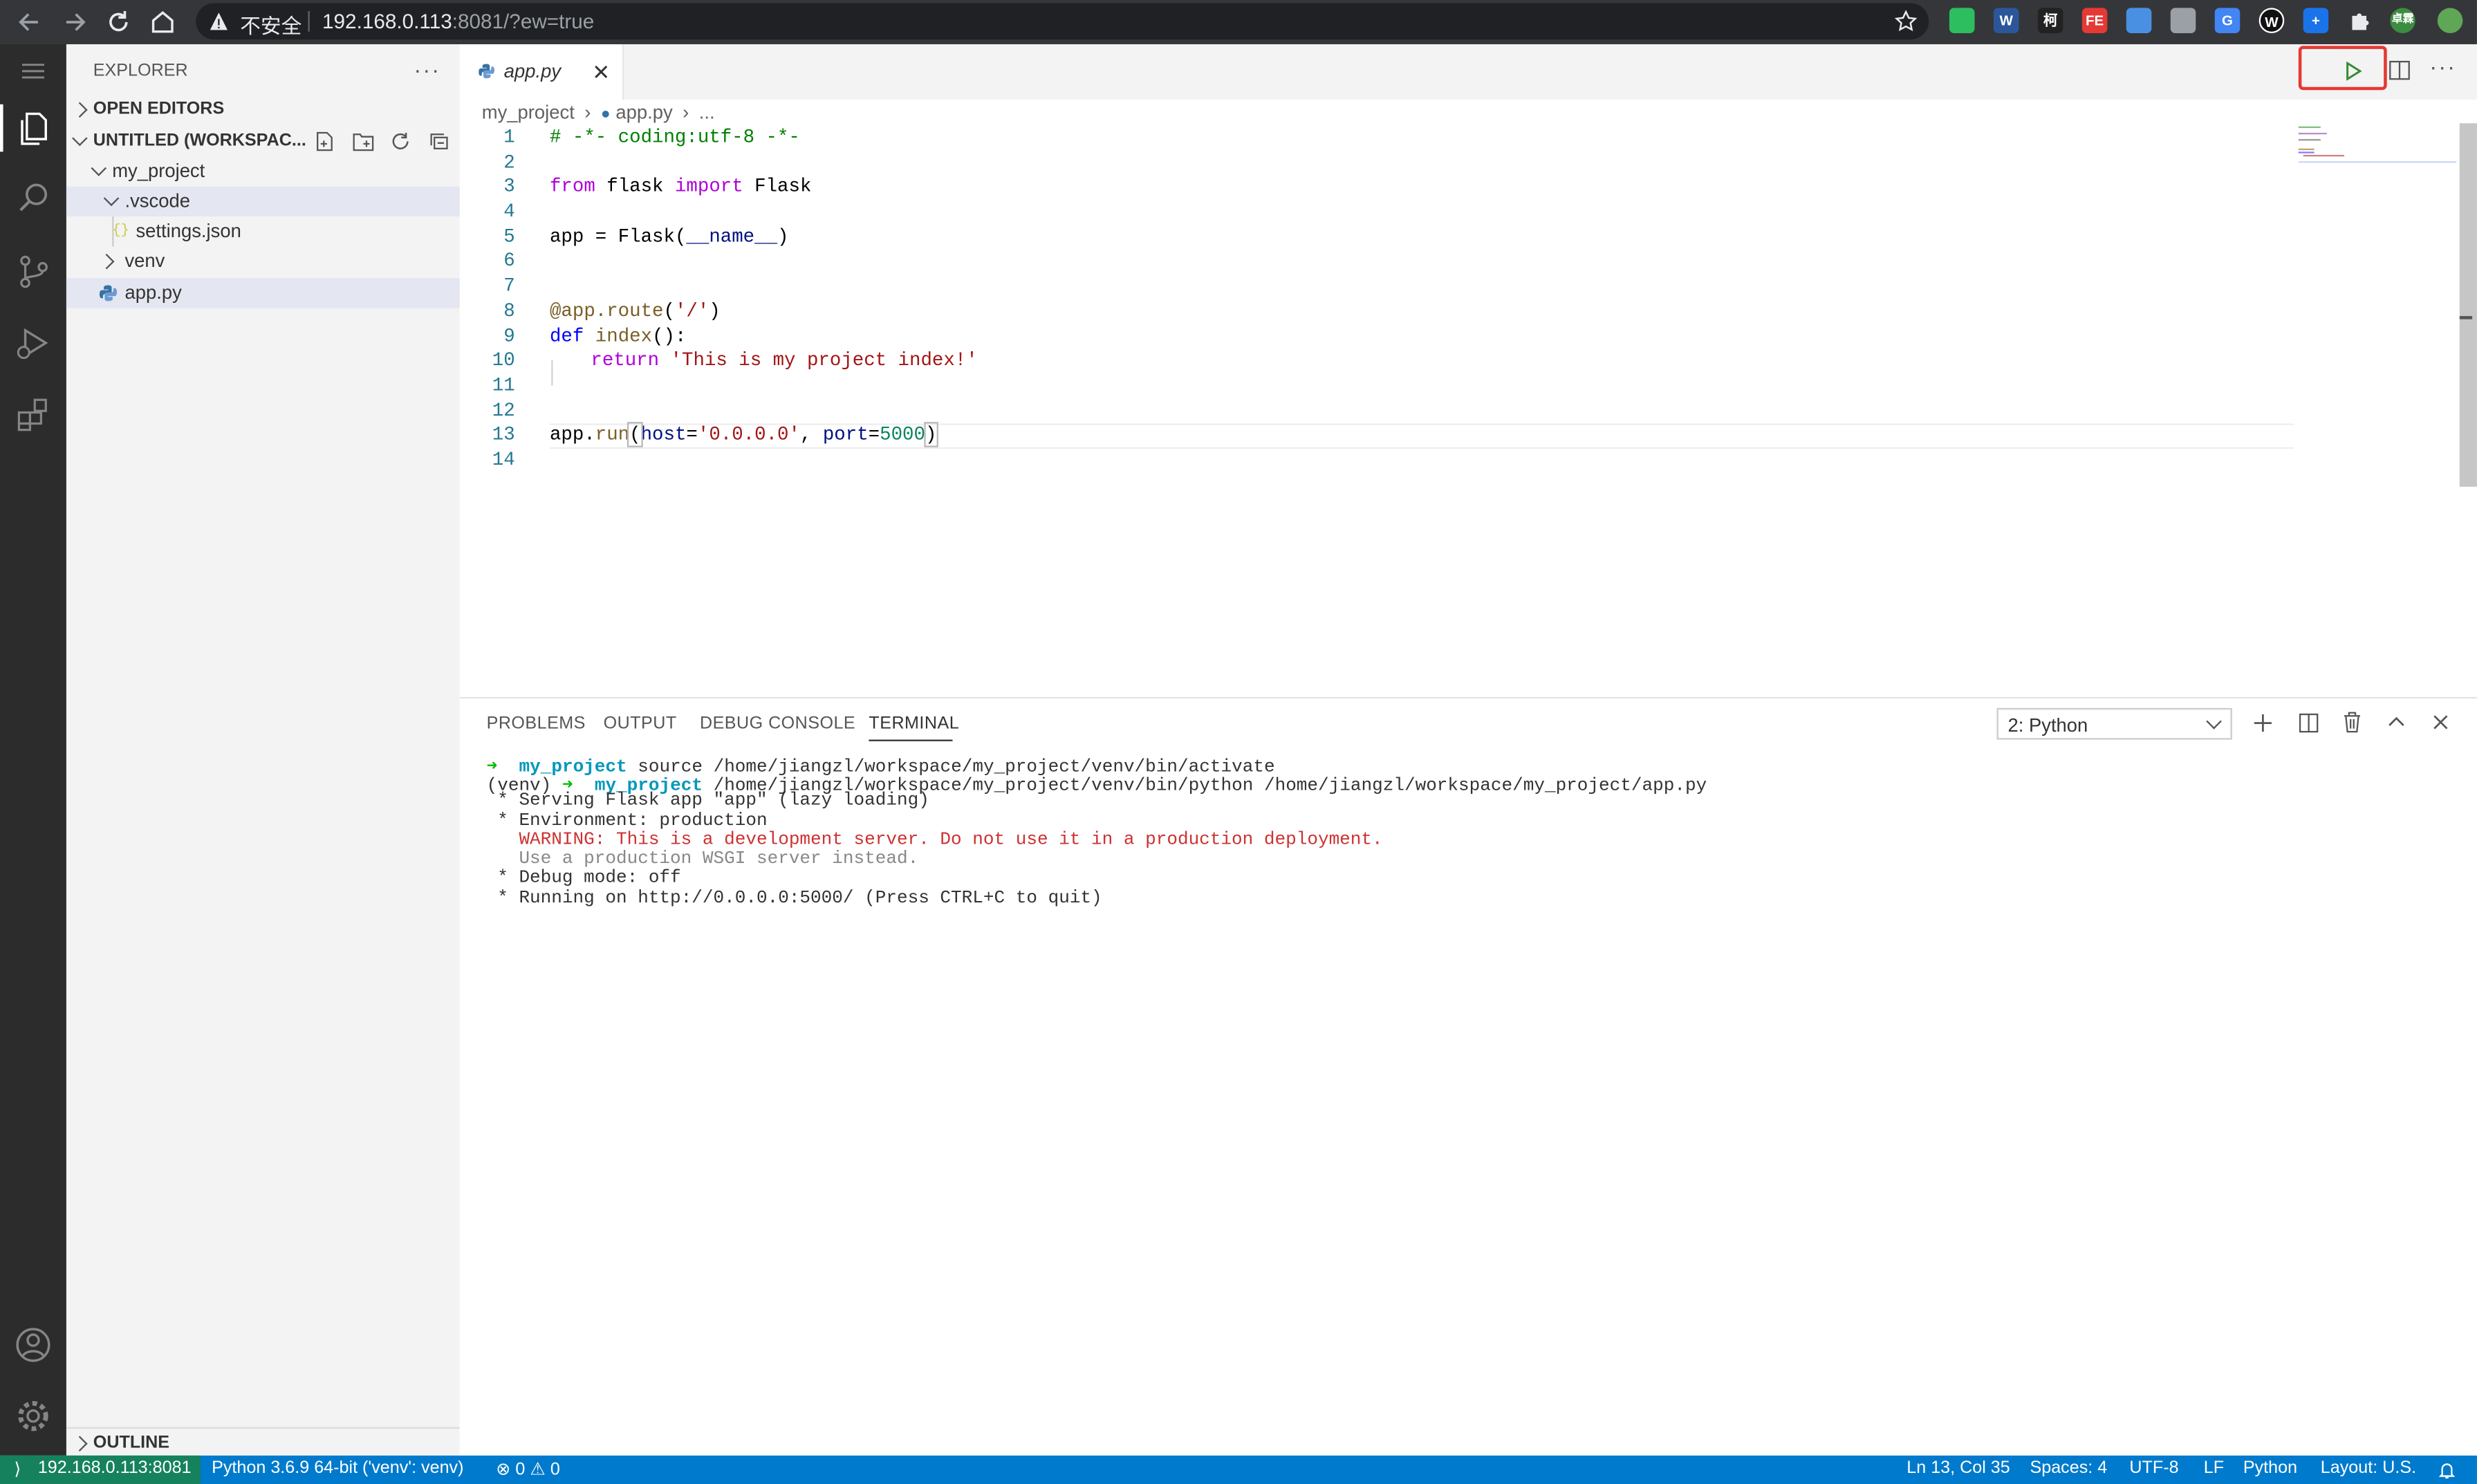 The height and width of the screenshot is (1484, 2477). Describe the element at coordinates (2214, 1467) in the screenshot. I see `end-of-line: LF` at that location.